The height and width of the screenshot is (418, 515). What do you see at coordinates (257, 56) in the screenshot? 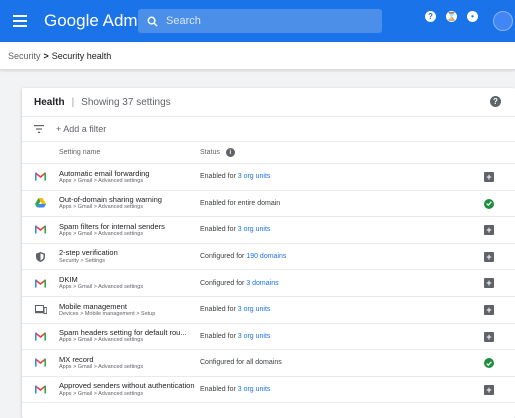
I see `breadcrumb: Security > Security health` at bounding box center [257, 56].